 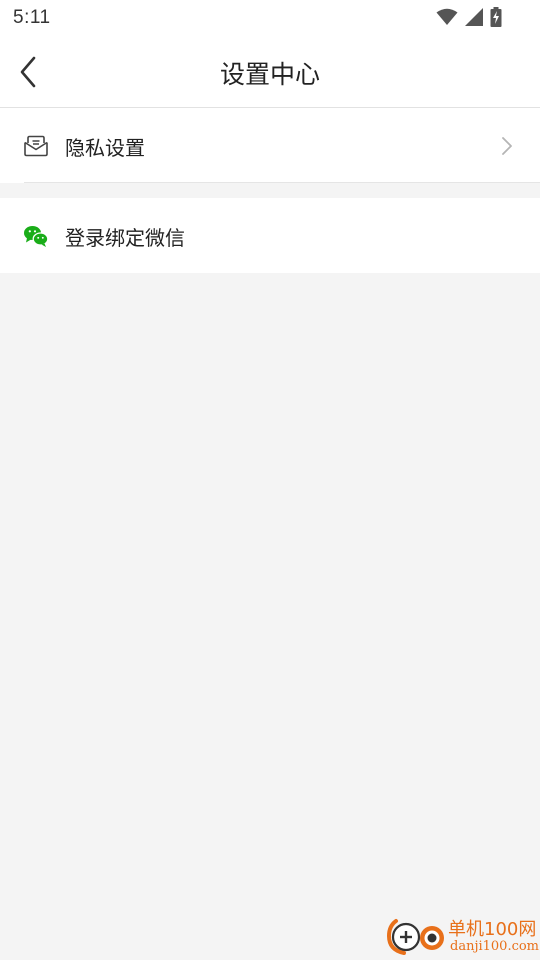 What do you see at coordinates (492, 929) in the screenshot?
I see `watermark-name: 单机100网` at bounding box center [492, 929].